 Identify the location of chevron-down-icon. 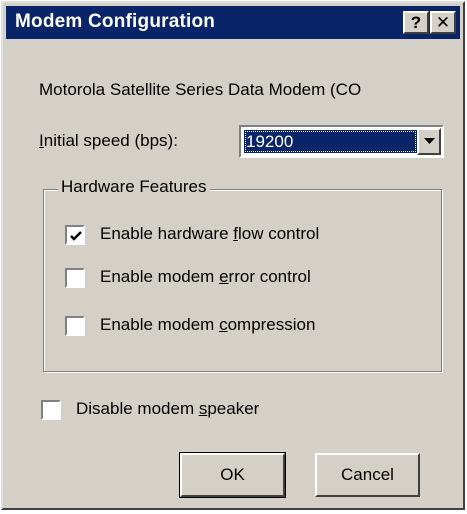
(429, 141).